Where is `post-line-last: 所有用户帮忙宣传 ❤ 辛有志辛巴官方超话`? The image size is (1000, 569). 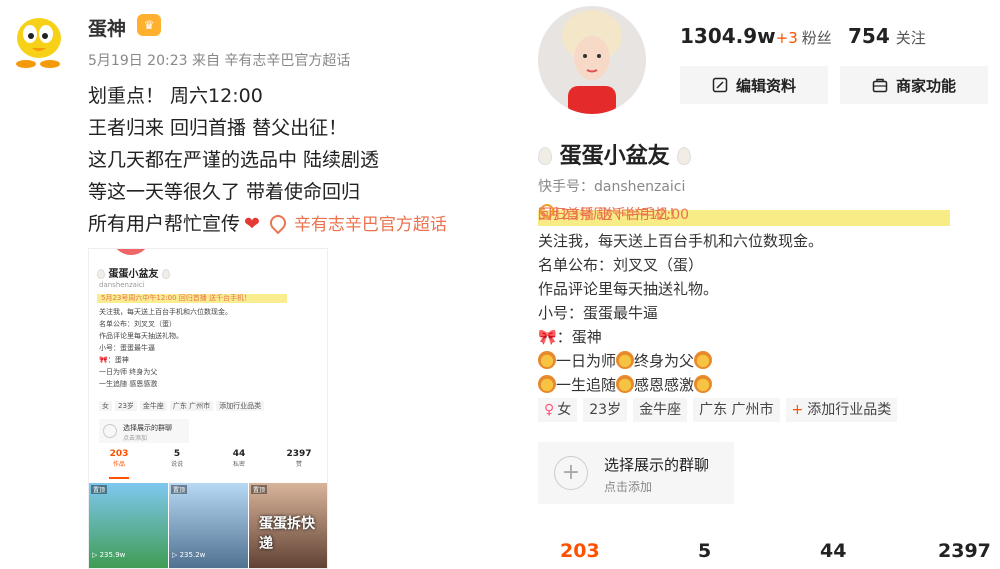 post-line-last: 所有用户帮忙宣传 ❤ 辛有志辛巴官方超话 is located at coordinates (267, 224).